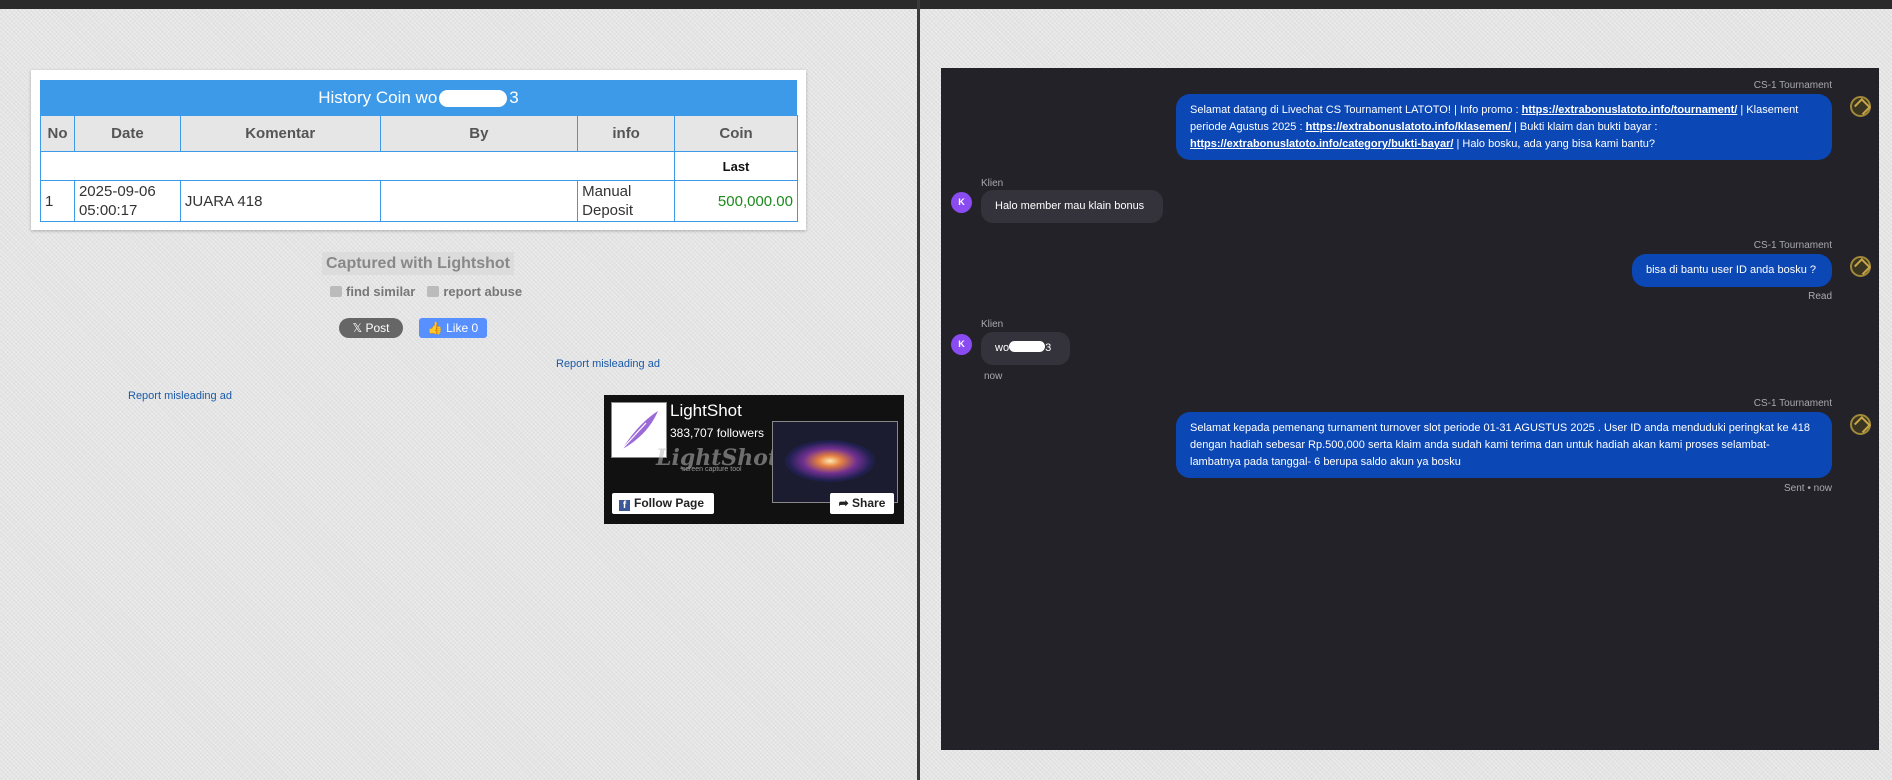  What do you see at coordinates (626, 133) in the screenshot?
I see `column-header: info` at bounding box center [626, 133].